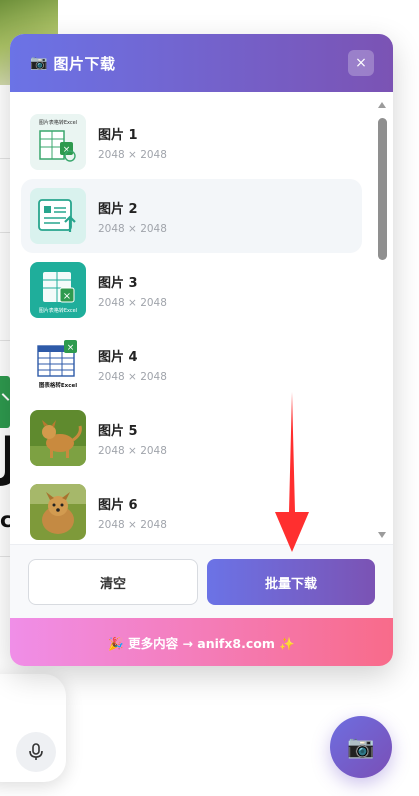 The height and width of the screenshot is (796, 419). Describe the element at coordinates (113, 582) in the screenshot. I see `clear-button: 清空` at that location.